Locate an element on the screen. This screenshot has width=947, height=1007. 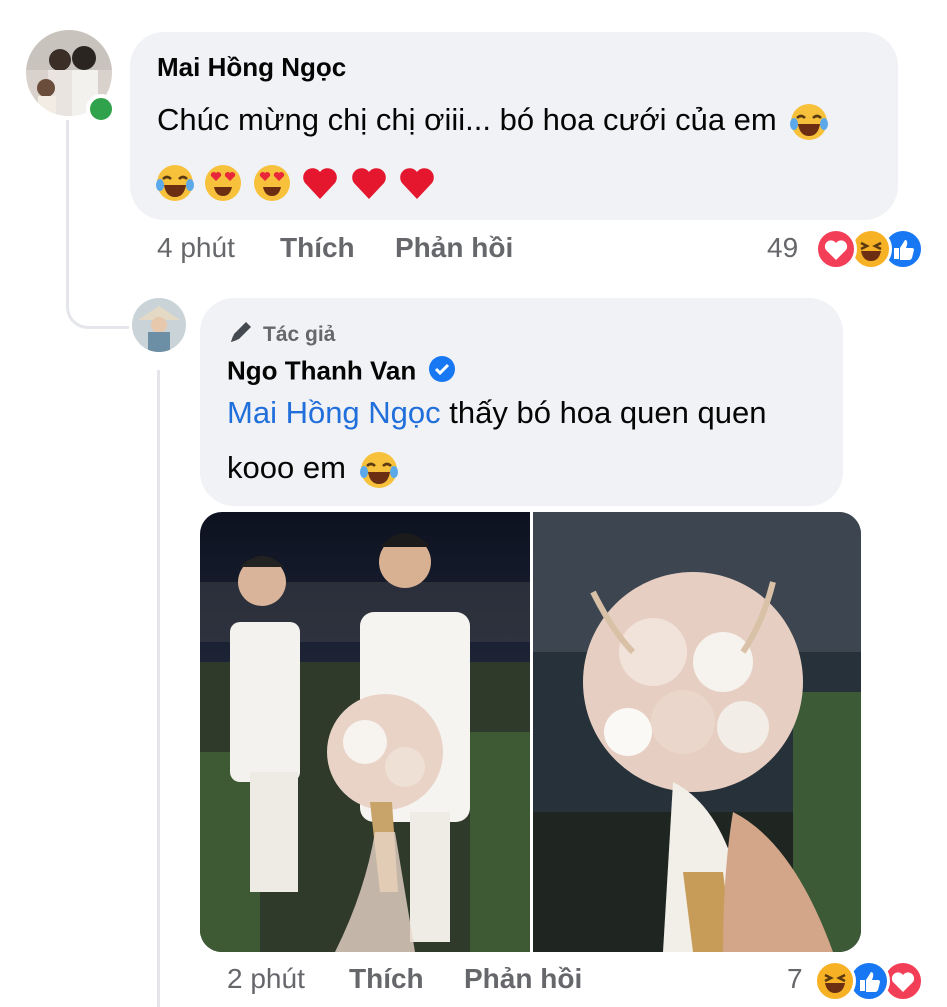
pen-icon is located at coordinates (241, 335).